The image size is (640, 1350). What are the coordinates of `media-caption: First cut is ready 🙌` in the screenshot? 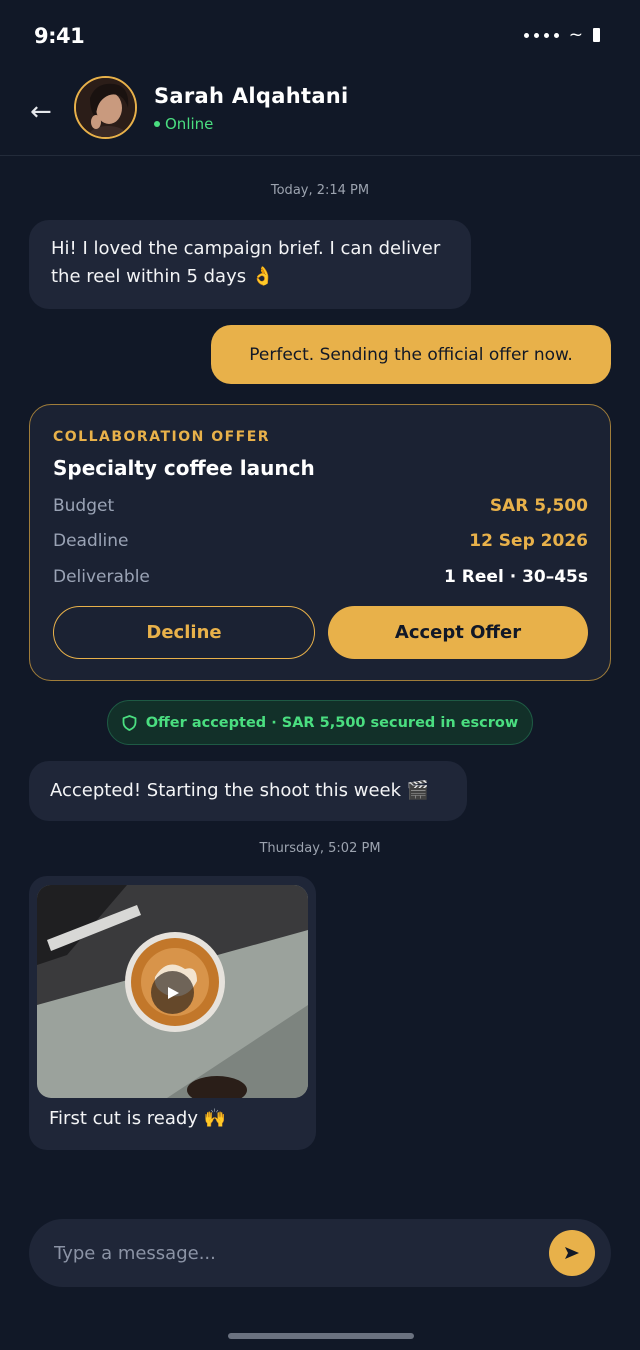 It's located at (138, 1118).